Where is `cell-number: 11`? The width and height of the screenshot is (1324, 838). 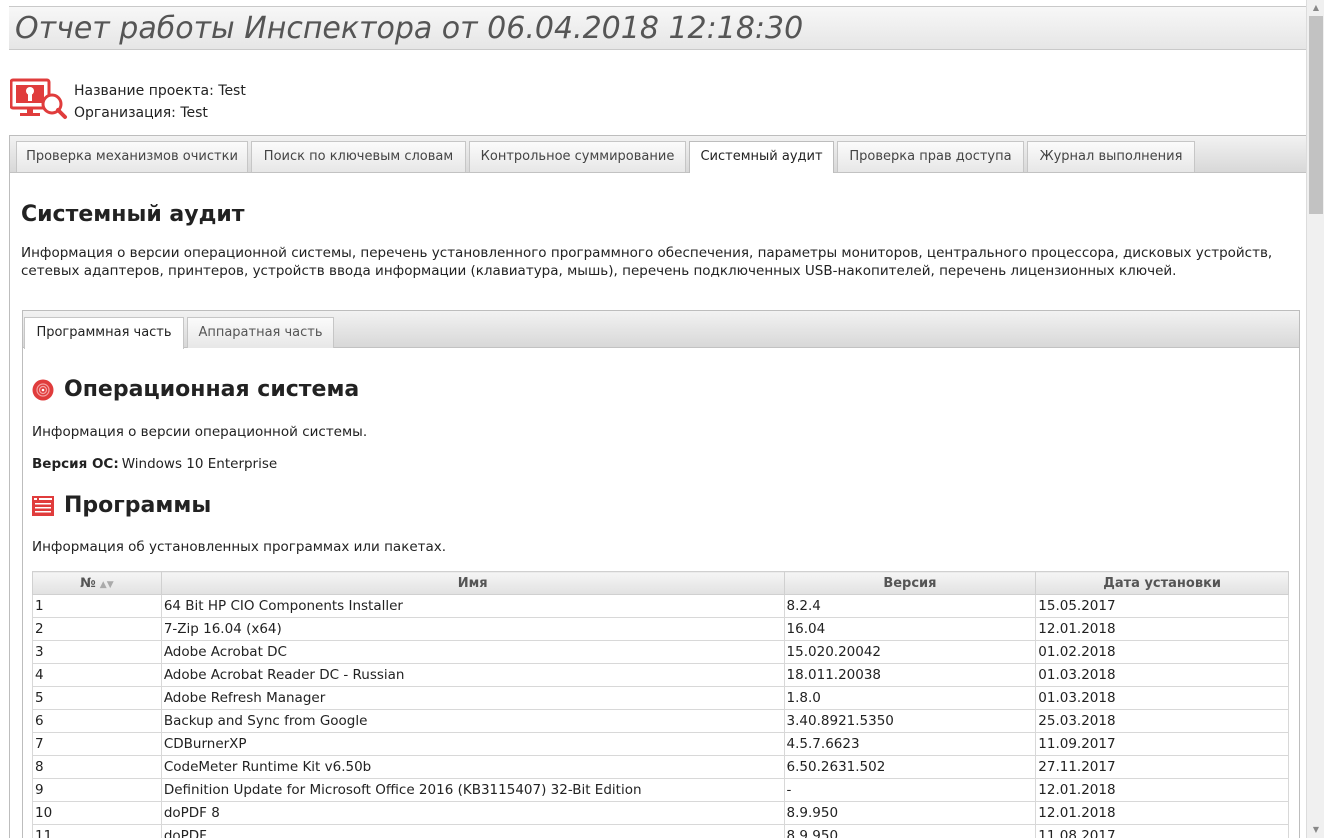 cell-number: 11 is located at coordinates (97, 831).